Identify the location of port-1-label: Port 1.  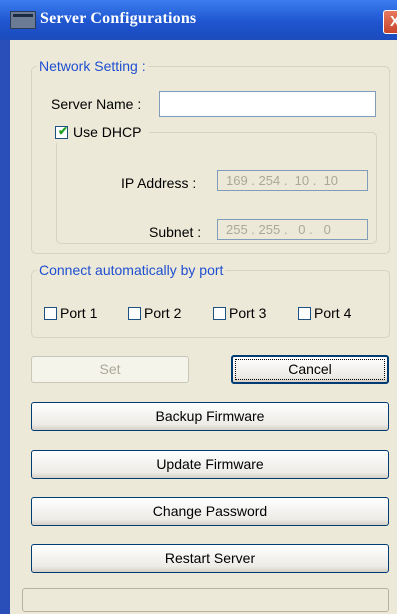
(79, 313).